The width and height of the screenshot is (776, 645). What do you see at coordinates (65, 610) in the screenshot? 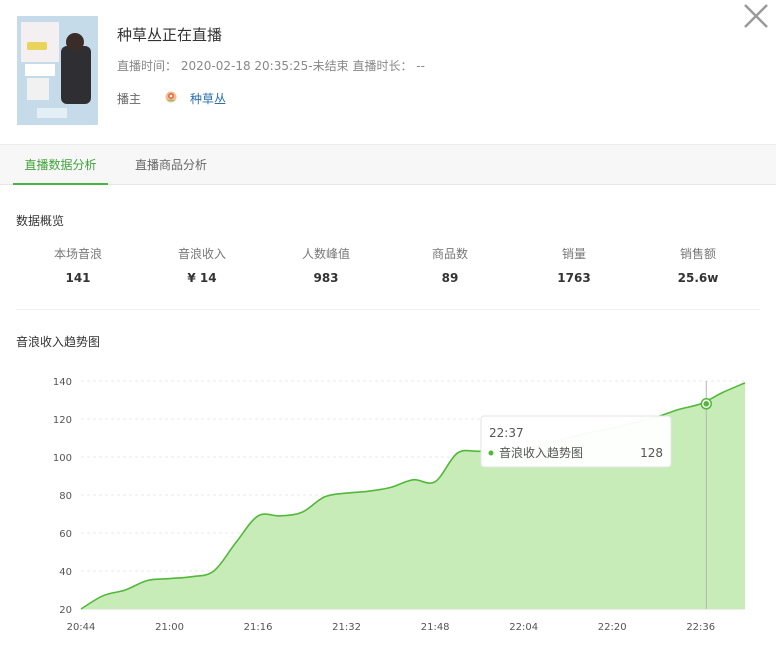
I see `y-tick-label: 20` at bounding box center [65, 610].